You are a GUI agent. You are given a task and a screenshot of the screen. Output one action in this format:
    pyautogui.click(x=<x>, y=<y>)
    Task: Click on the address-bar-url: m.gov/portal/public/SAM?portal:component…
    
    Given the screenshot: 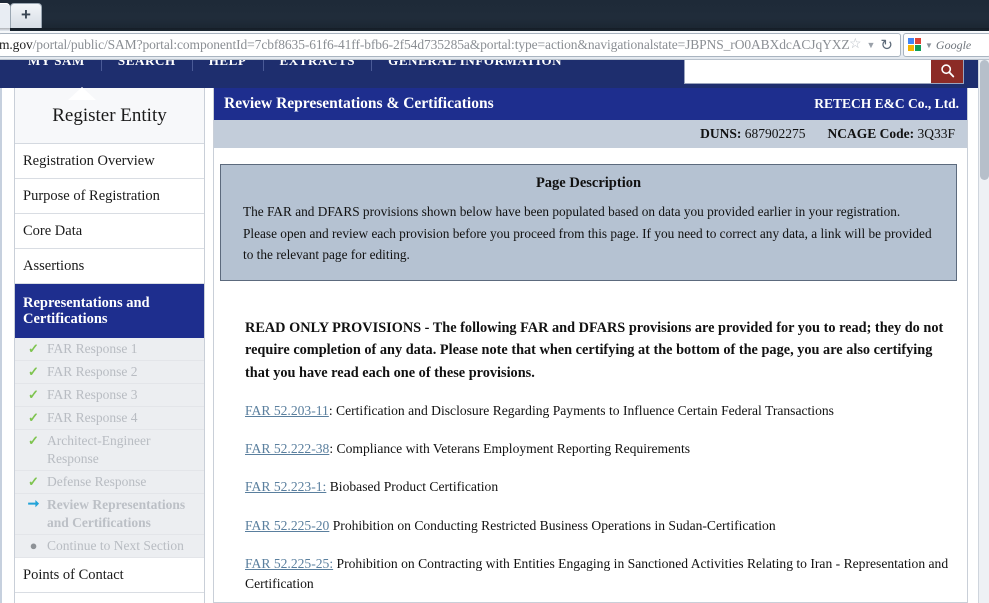 What is the action you would take?
    pyautogui.click(x=424, y=45)
    